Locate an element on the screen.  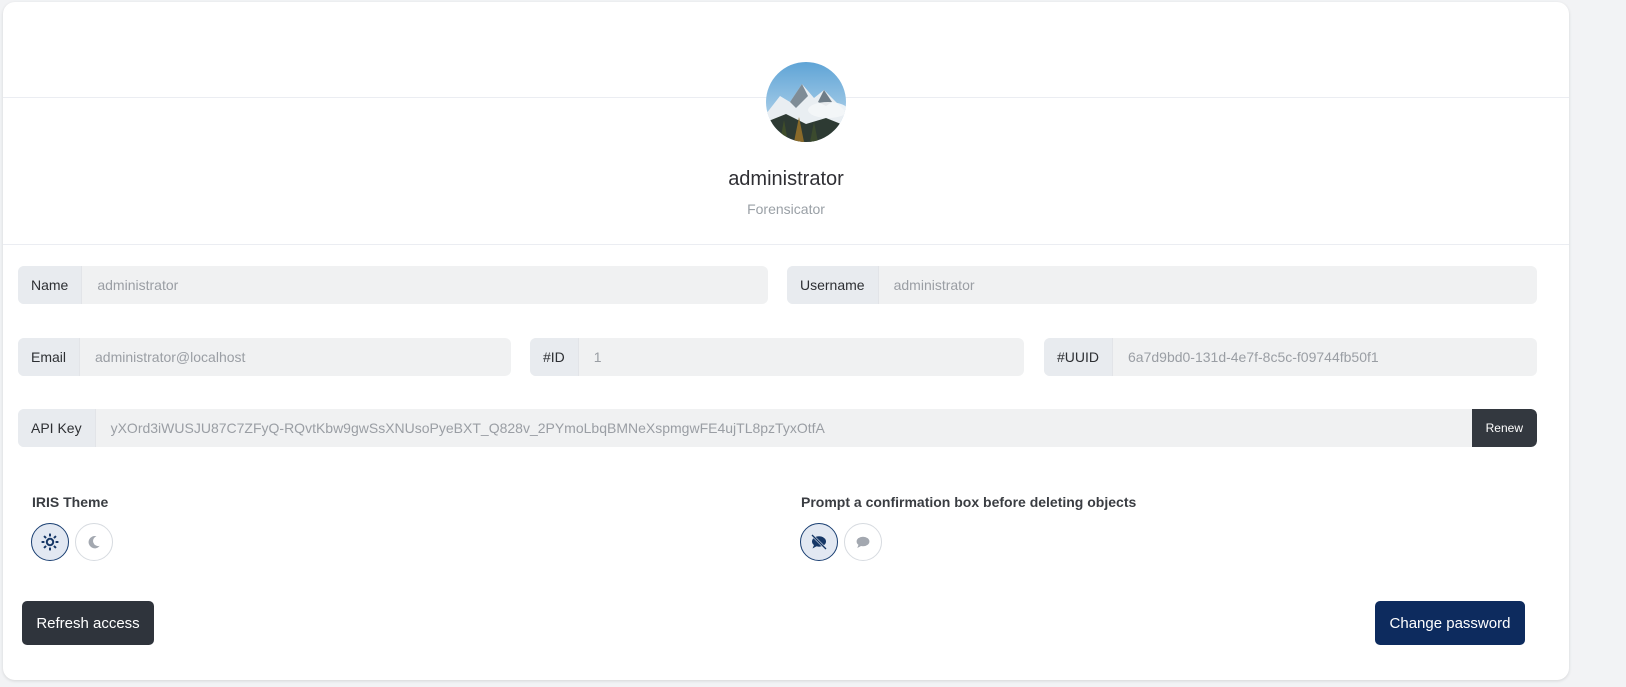
theme-light-button is located at coordinates (50, 542).